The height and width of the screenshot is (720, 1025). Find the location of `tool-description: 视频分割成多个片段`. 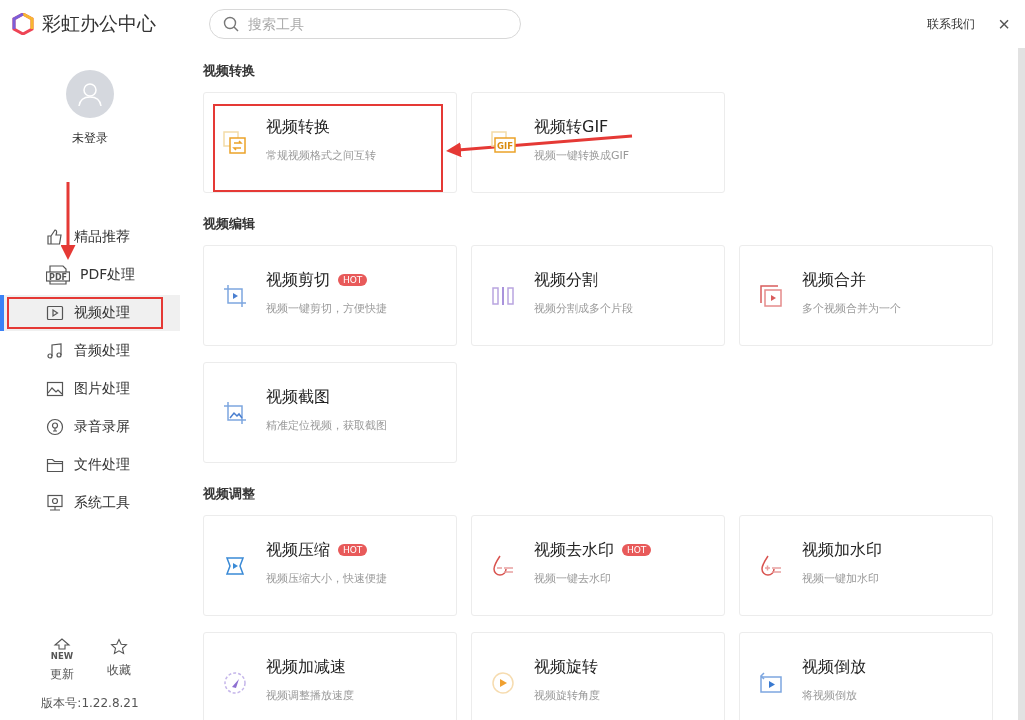

tool-description: 视频分割成多个片段 is located at coordinates (583, 308).